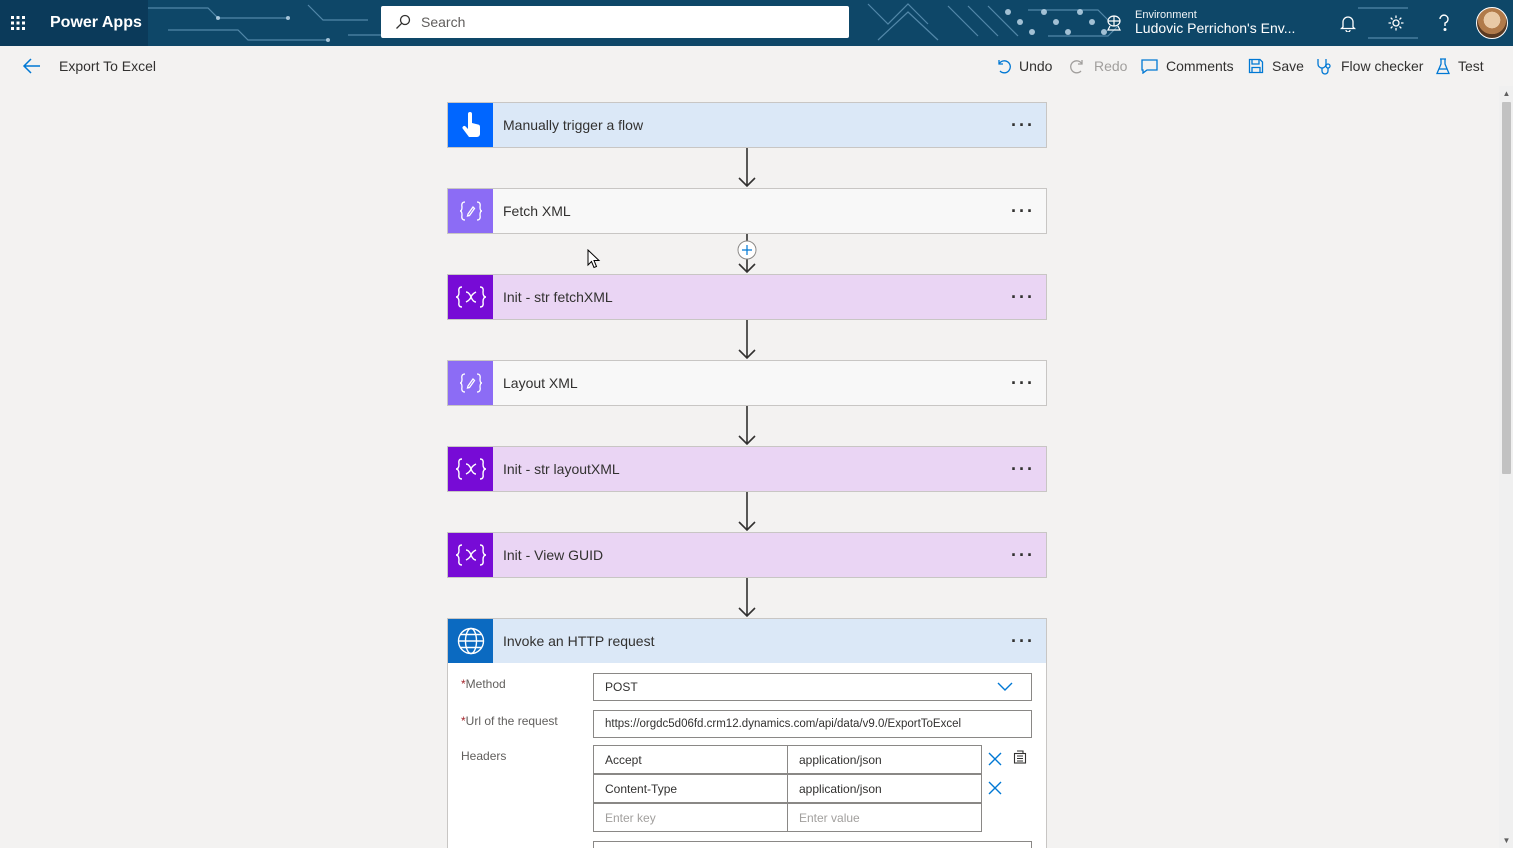  What do you see at coordinates (812, 687) in the screenshot?
I see `method-dropdown: POST` at bounding box center [812, 687].